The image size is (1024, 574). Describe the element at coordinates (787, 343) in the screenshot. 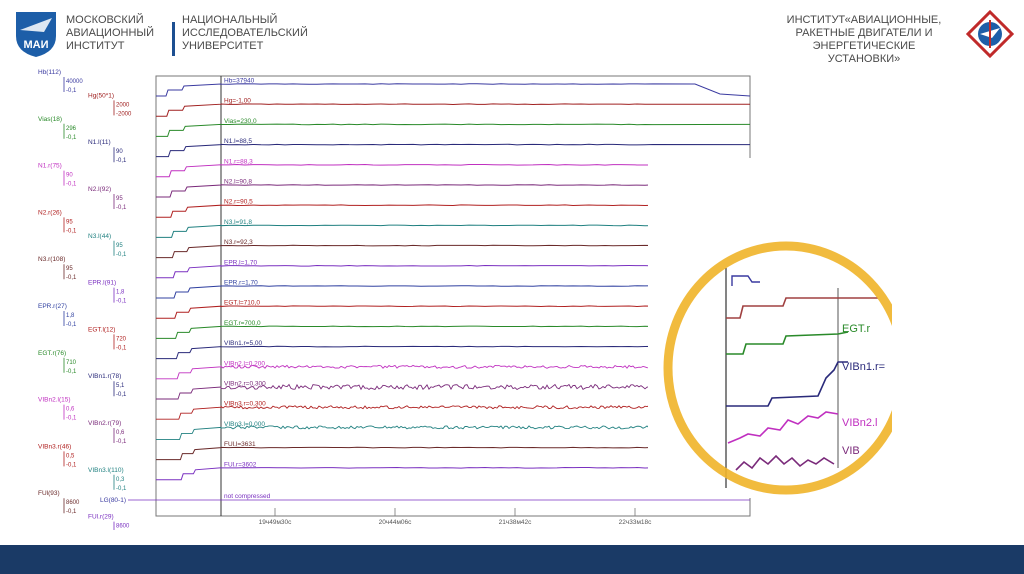

I see `zoom-trace-egt-r` at that location.